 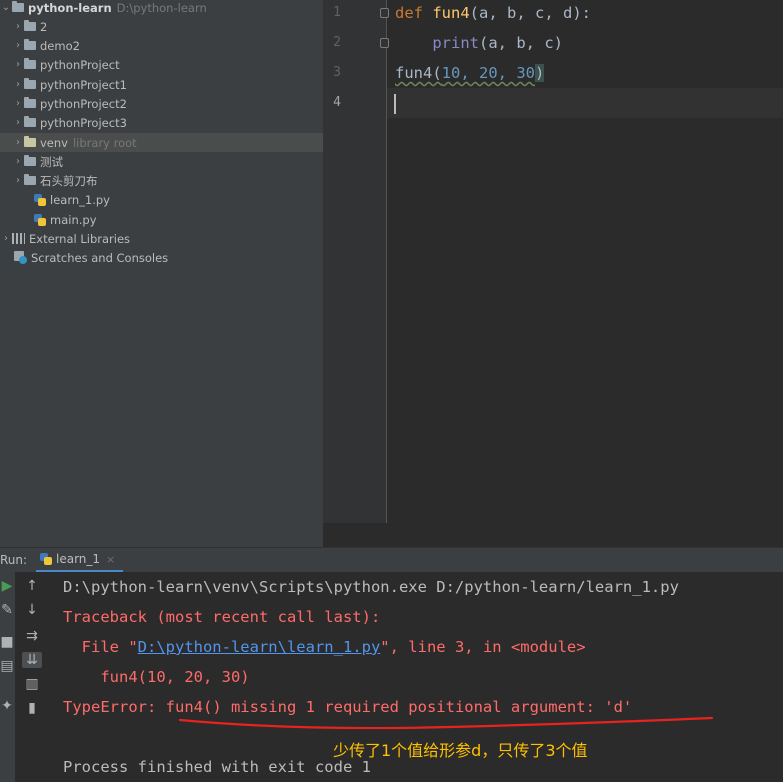 I want to click on scroll-to-end-icon: ⇊, so click(x=32, y=660).